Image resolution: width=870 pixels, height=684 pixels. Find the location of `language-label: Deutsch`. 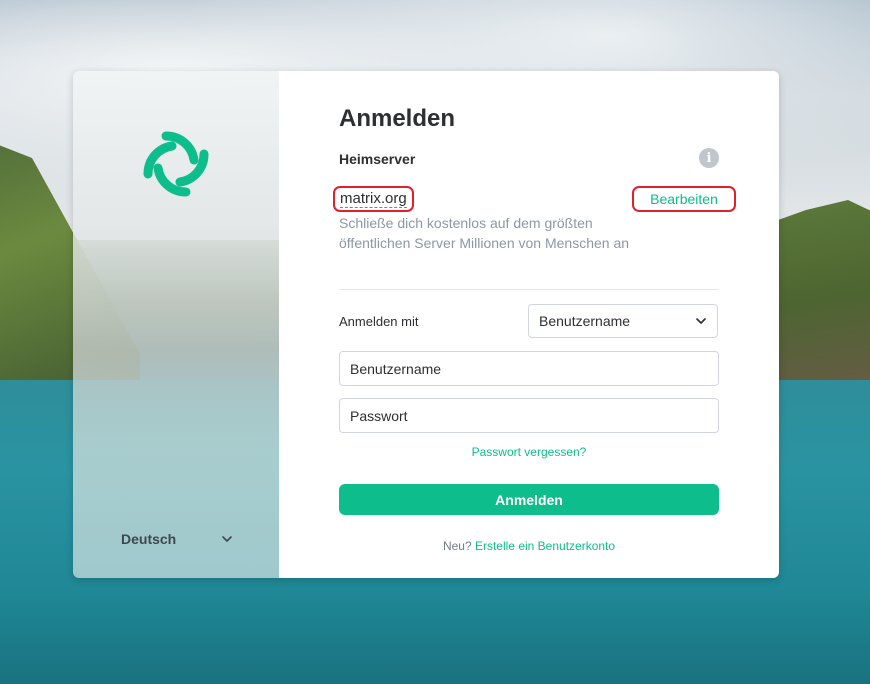

language-label: Deutsch is located at coordinates (149, 539).